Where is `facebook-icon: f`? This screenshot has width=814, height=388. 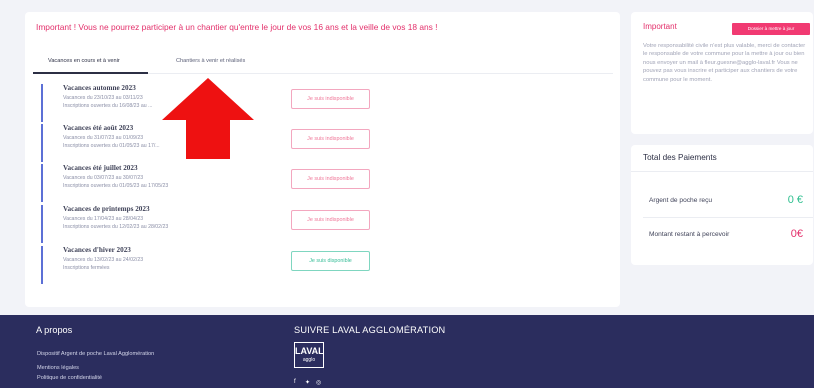
facebook-icon: f is located at coordinates (295, 382).